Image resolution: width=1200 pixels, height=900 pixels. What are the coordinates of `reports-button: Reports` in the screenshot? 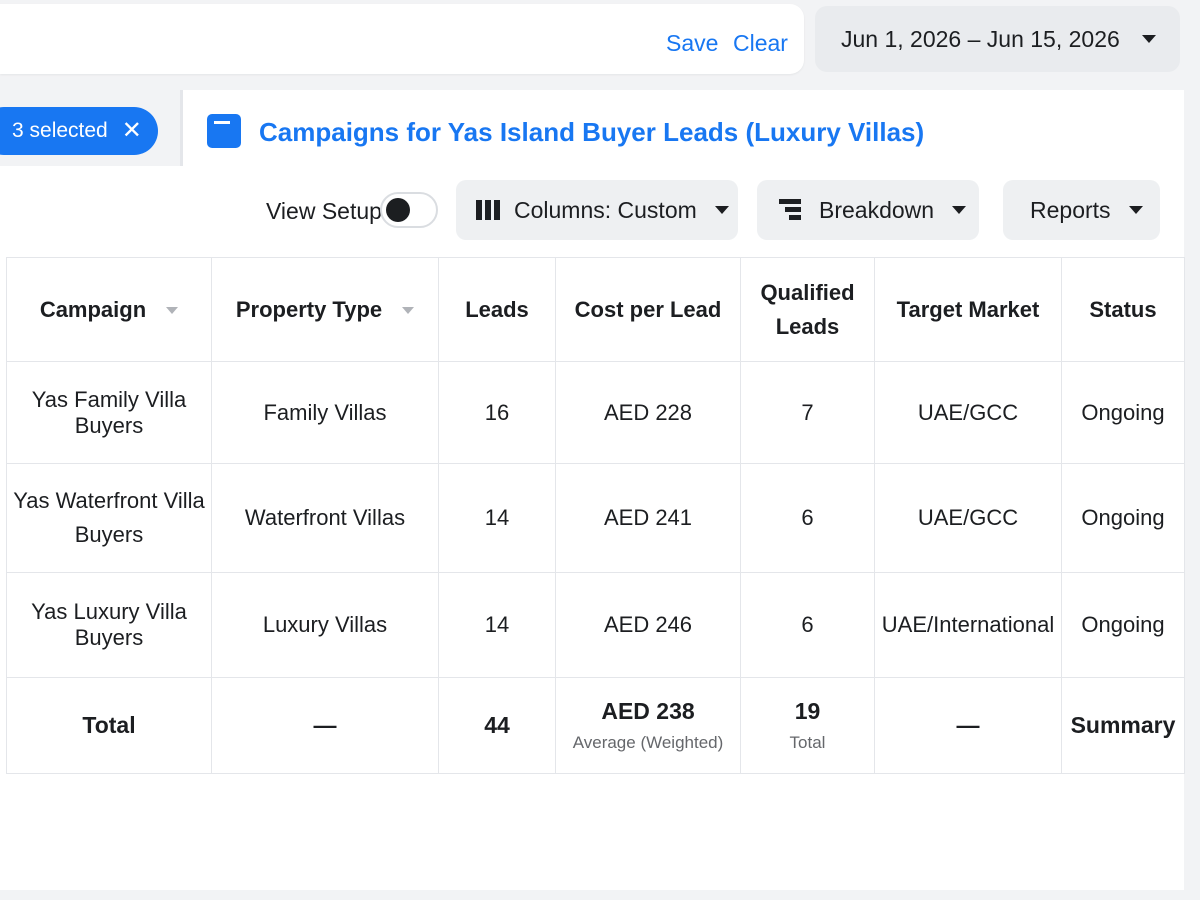 It's located at (1081, 210).